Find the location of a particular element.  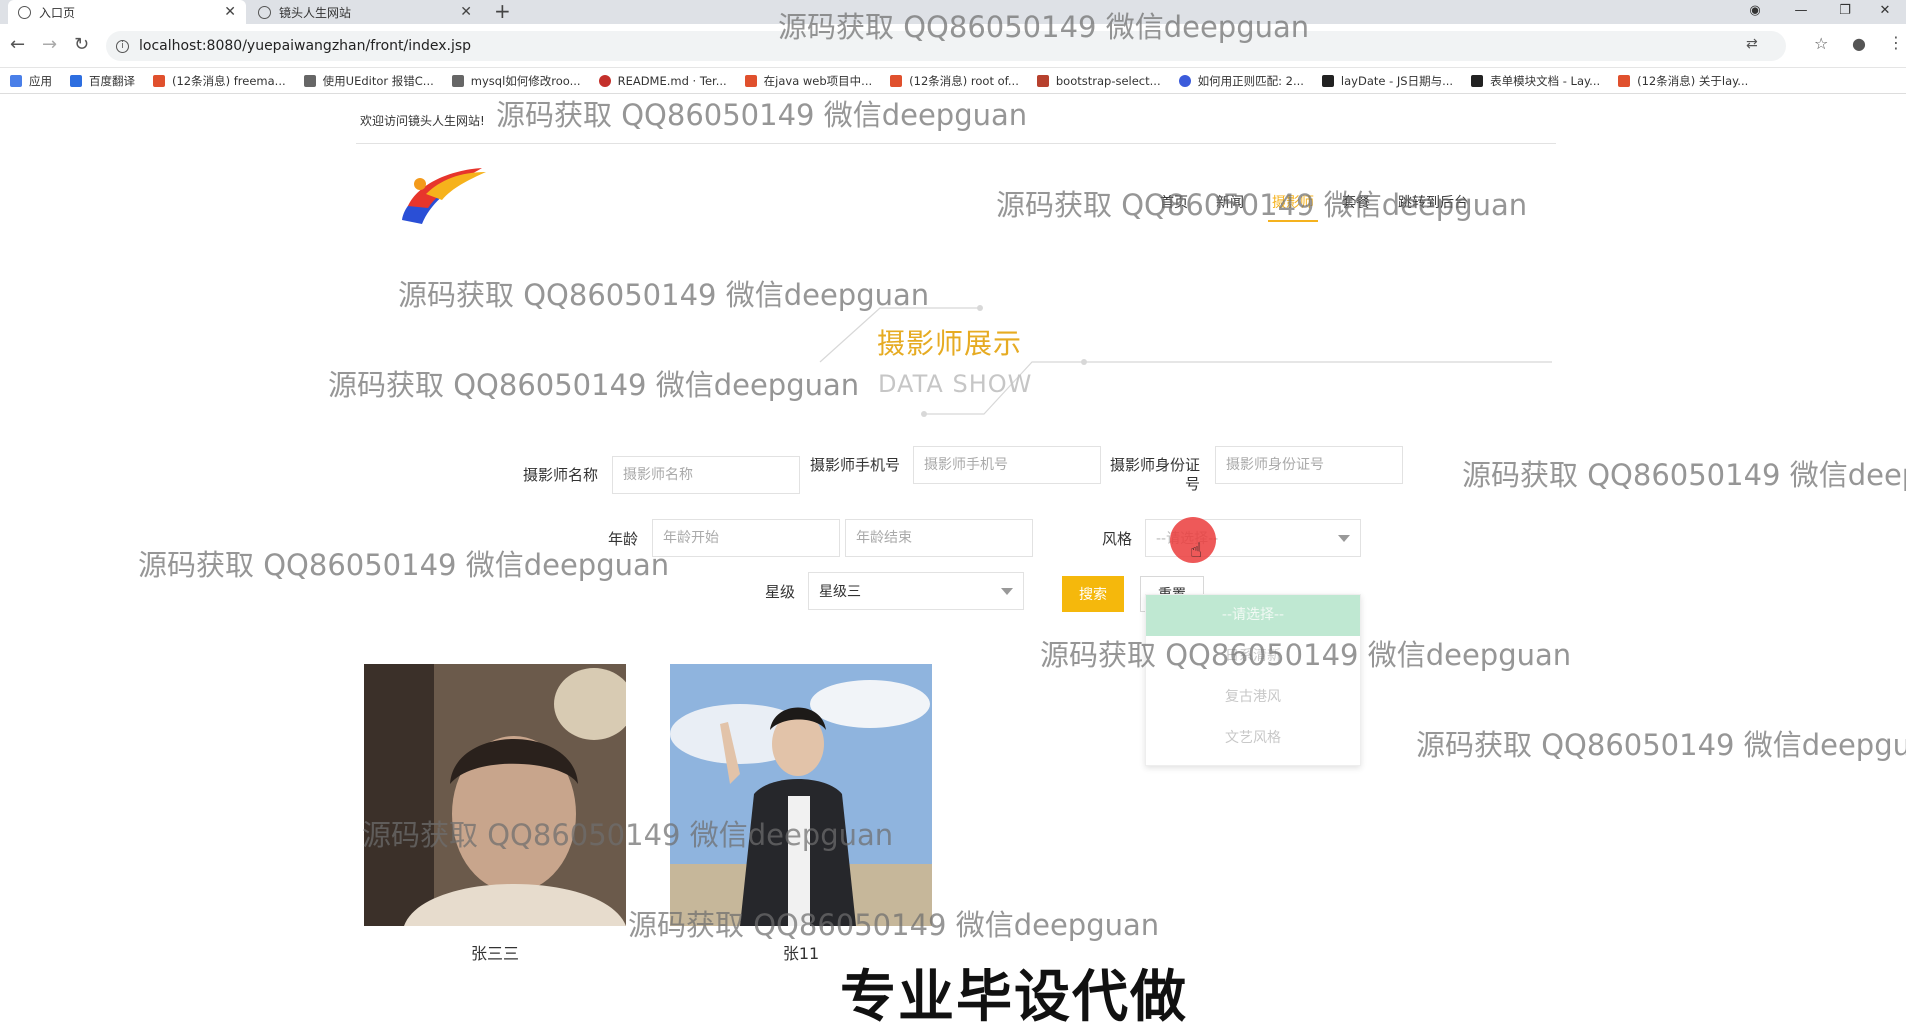

style-dropdown-menu: --请选择-- 日系清新 复古港风 文艺风格 is located at coordinates (1253, 680).